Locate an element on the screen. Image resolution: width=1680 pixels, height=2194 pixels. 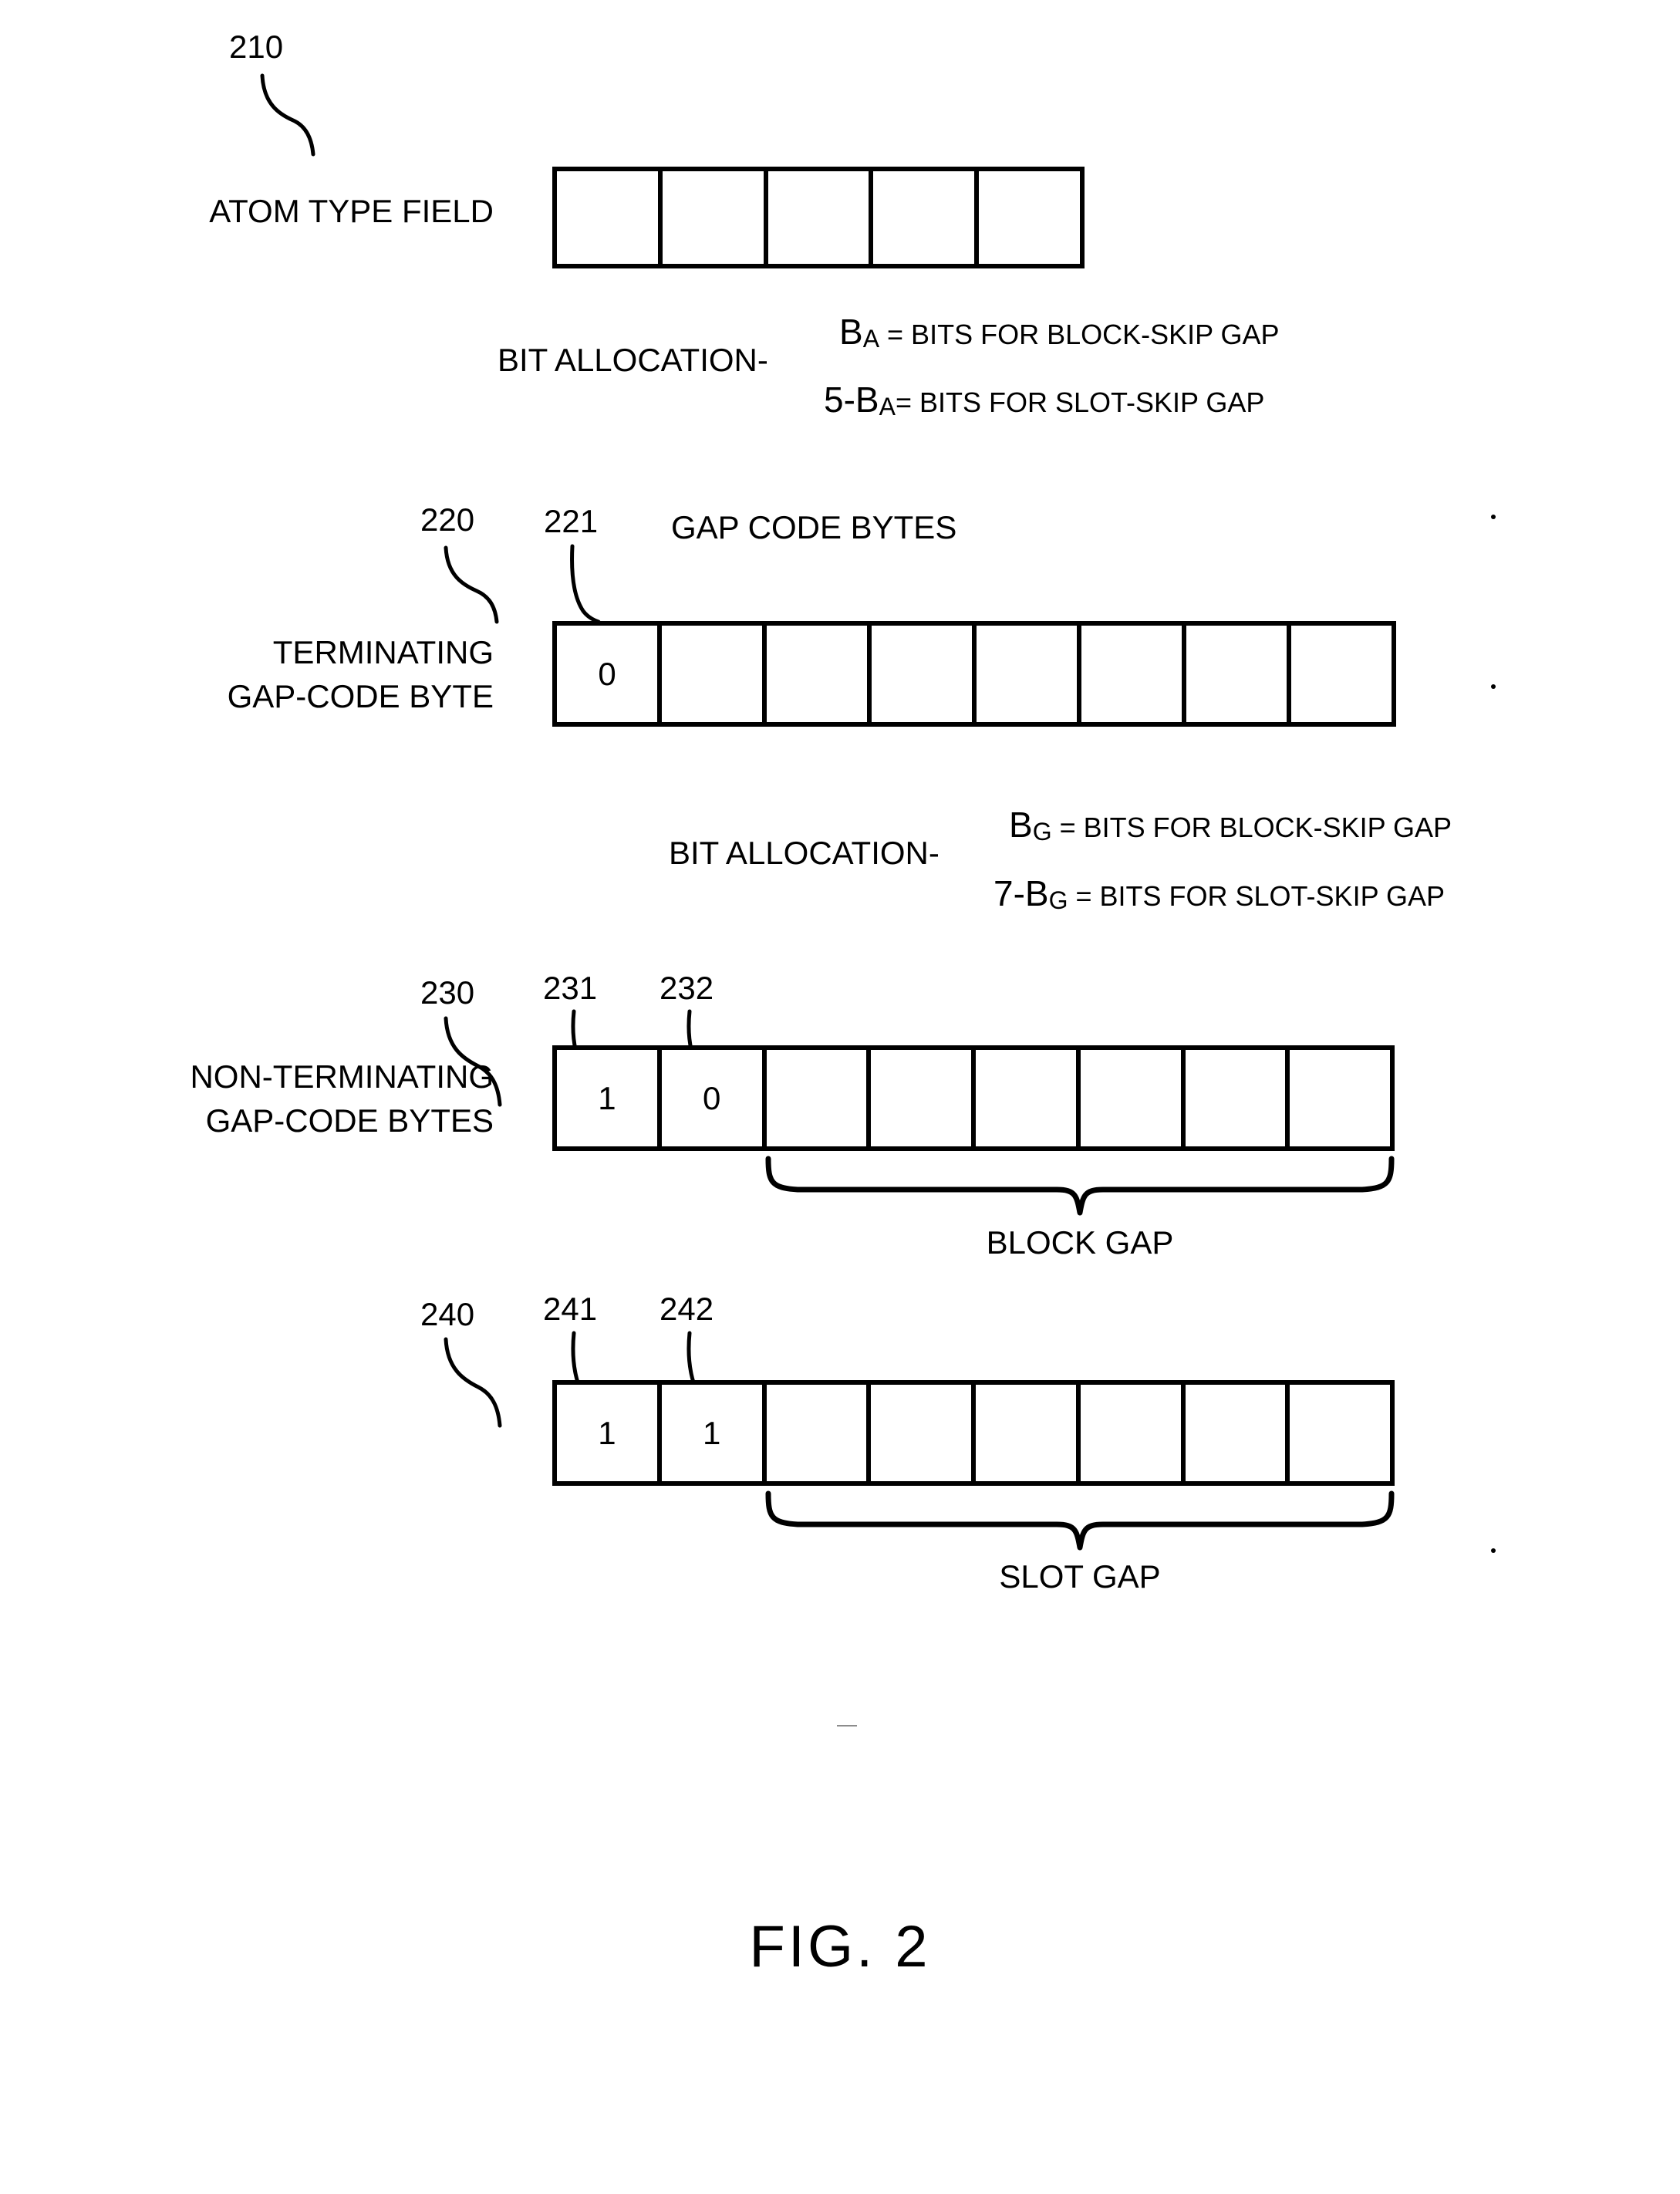
bit-allocation-1-title: BIT ALLOCATION- is located at coordinates (633, 360).